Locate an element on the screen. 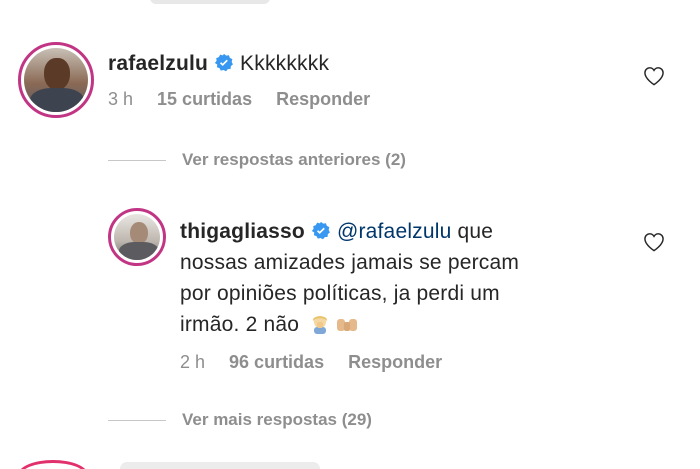 The width and height of the screenshot is (700, 469). comment-text-line: que is located at coordinates (472, 231).